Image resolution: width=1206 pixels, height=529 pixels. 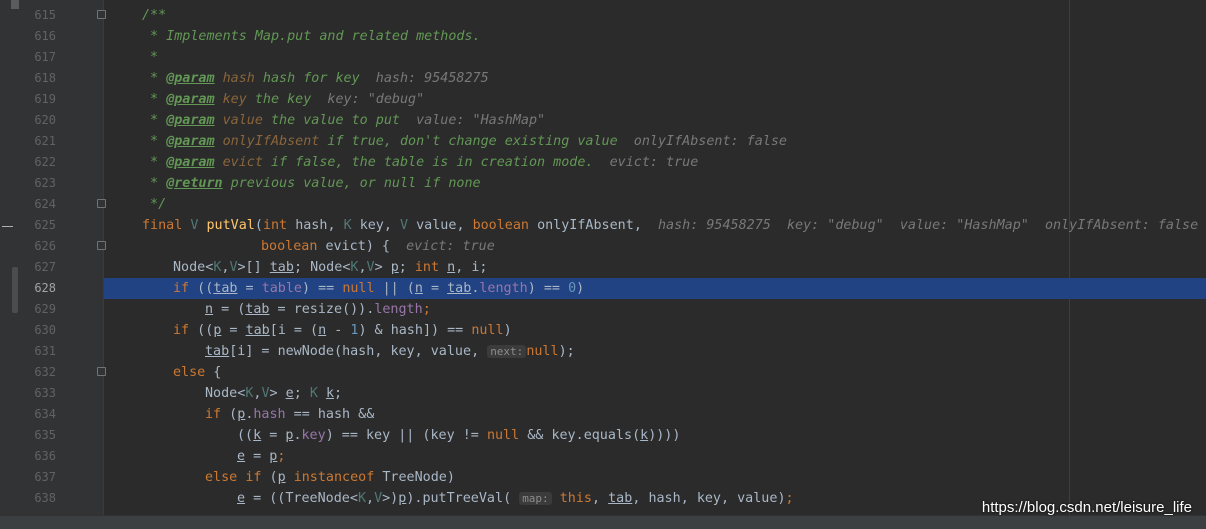 I want to click on line-number: 615, so click(x=45, y=15).